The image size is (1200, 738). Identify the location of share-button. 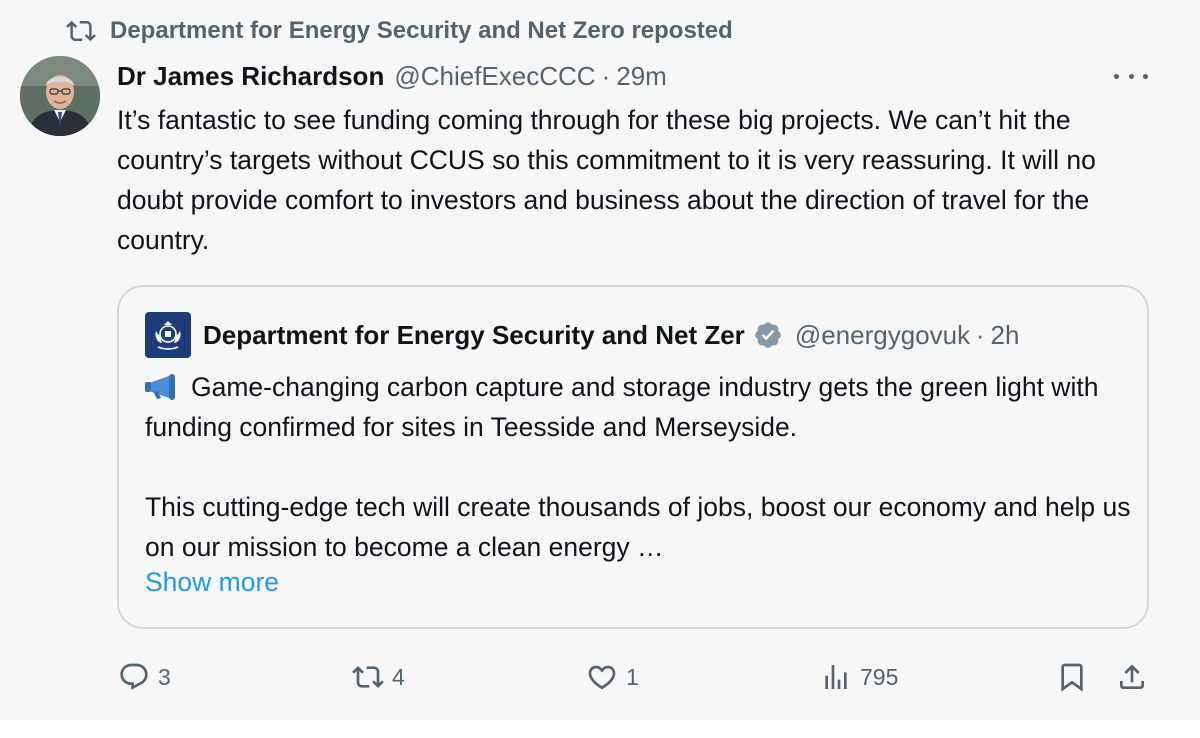
(1132, 677).